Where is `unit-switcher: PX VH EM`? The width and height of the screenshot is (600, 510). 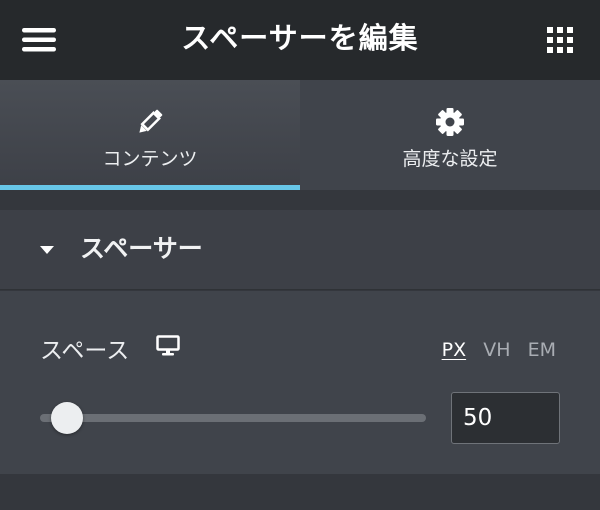 unit-switcher: PX VH EM is located at coordinates (493, 351).